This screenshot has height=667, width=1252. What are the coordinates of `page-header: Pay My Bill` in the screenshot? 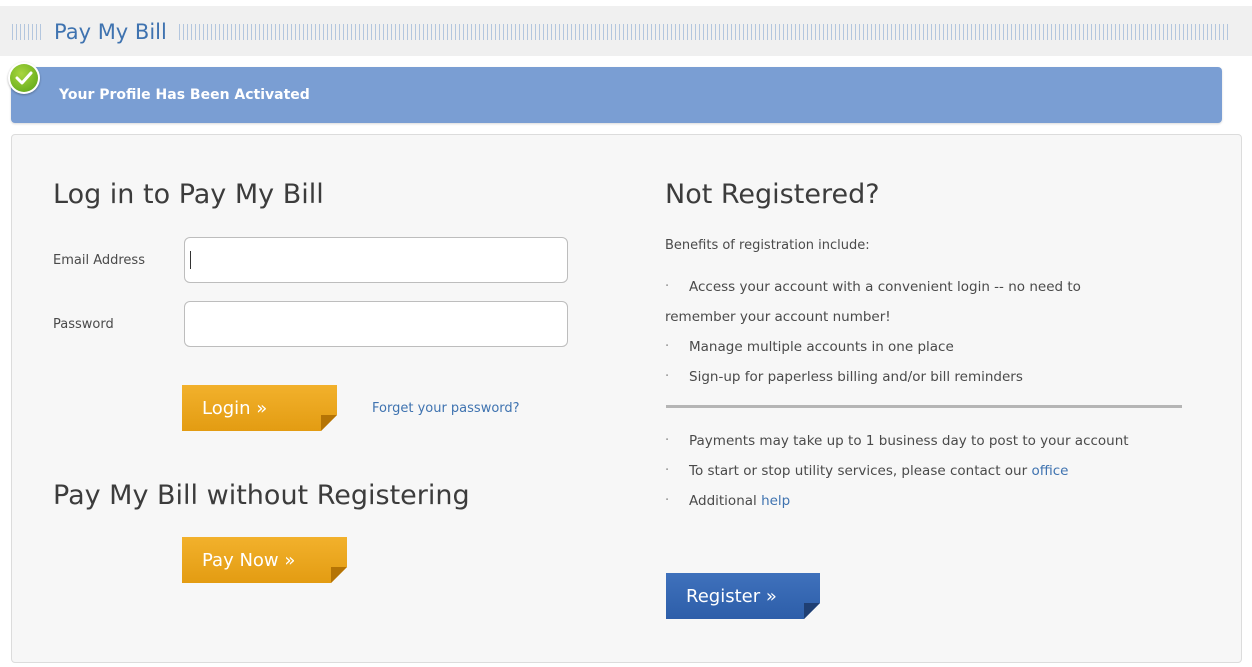 It's located at (626, 31).